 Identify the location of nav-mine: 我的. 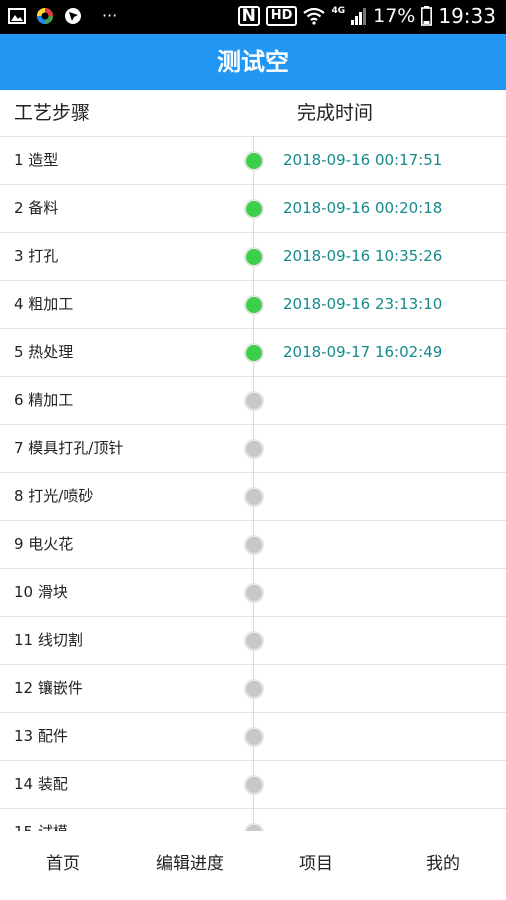
(443, 865).